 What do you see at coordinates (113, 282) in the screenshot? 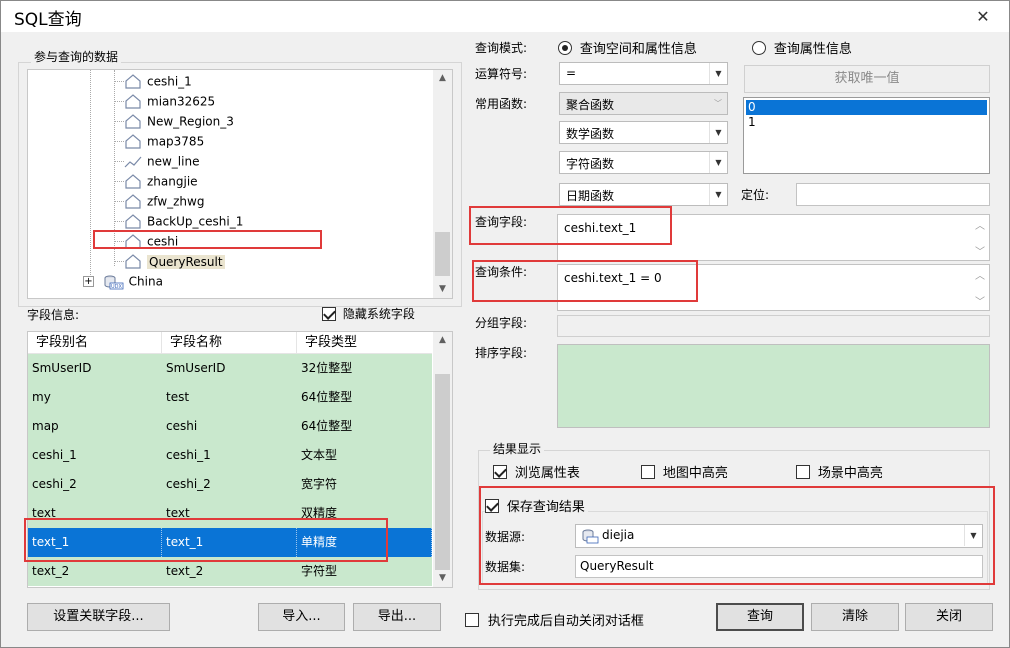
I see `udbx-datasource-icon: UDX` at bounding box center [113, 282].